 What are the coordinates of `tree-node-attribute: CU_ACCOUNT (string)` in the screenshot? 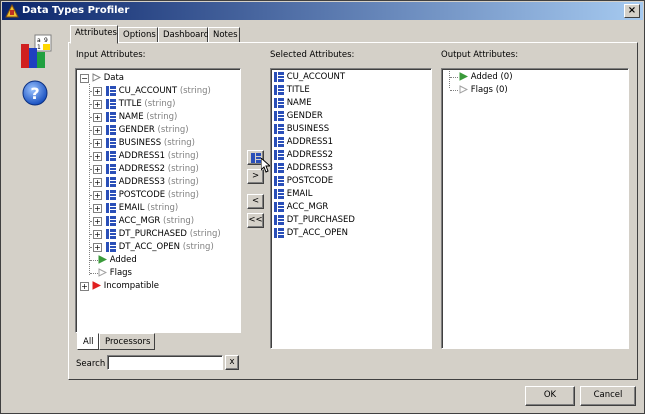 It's located at (158, 91).